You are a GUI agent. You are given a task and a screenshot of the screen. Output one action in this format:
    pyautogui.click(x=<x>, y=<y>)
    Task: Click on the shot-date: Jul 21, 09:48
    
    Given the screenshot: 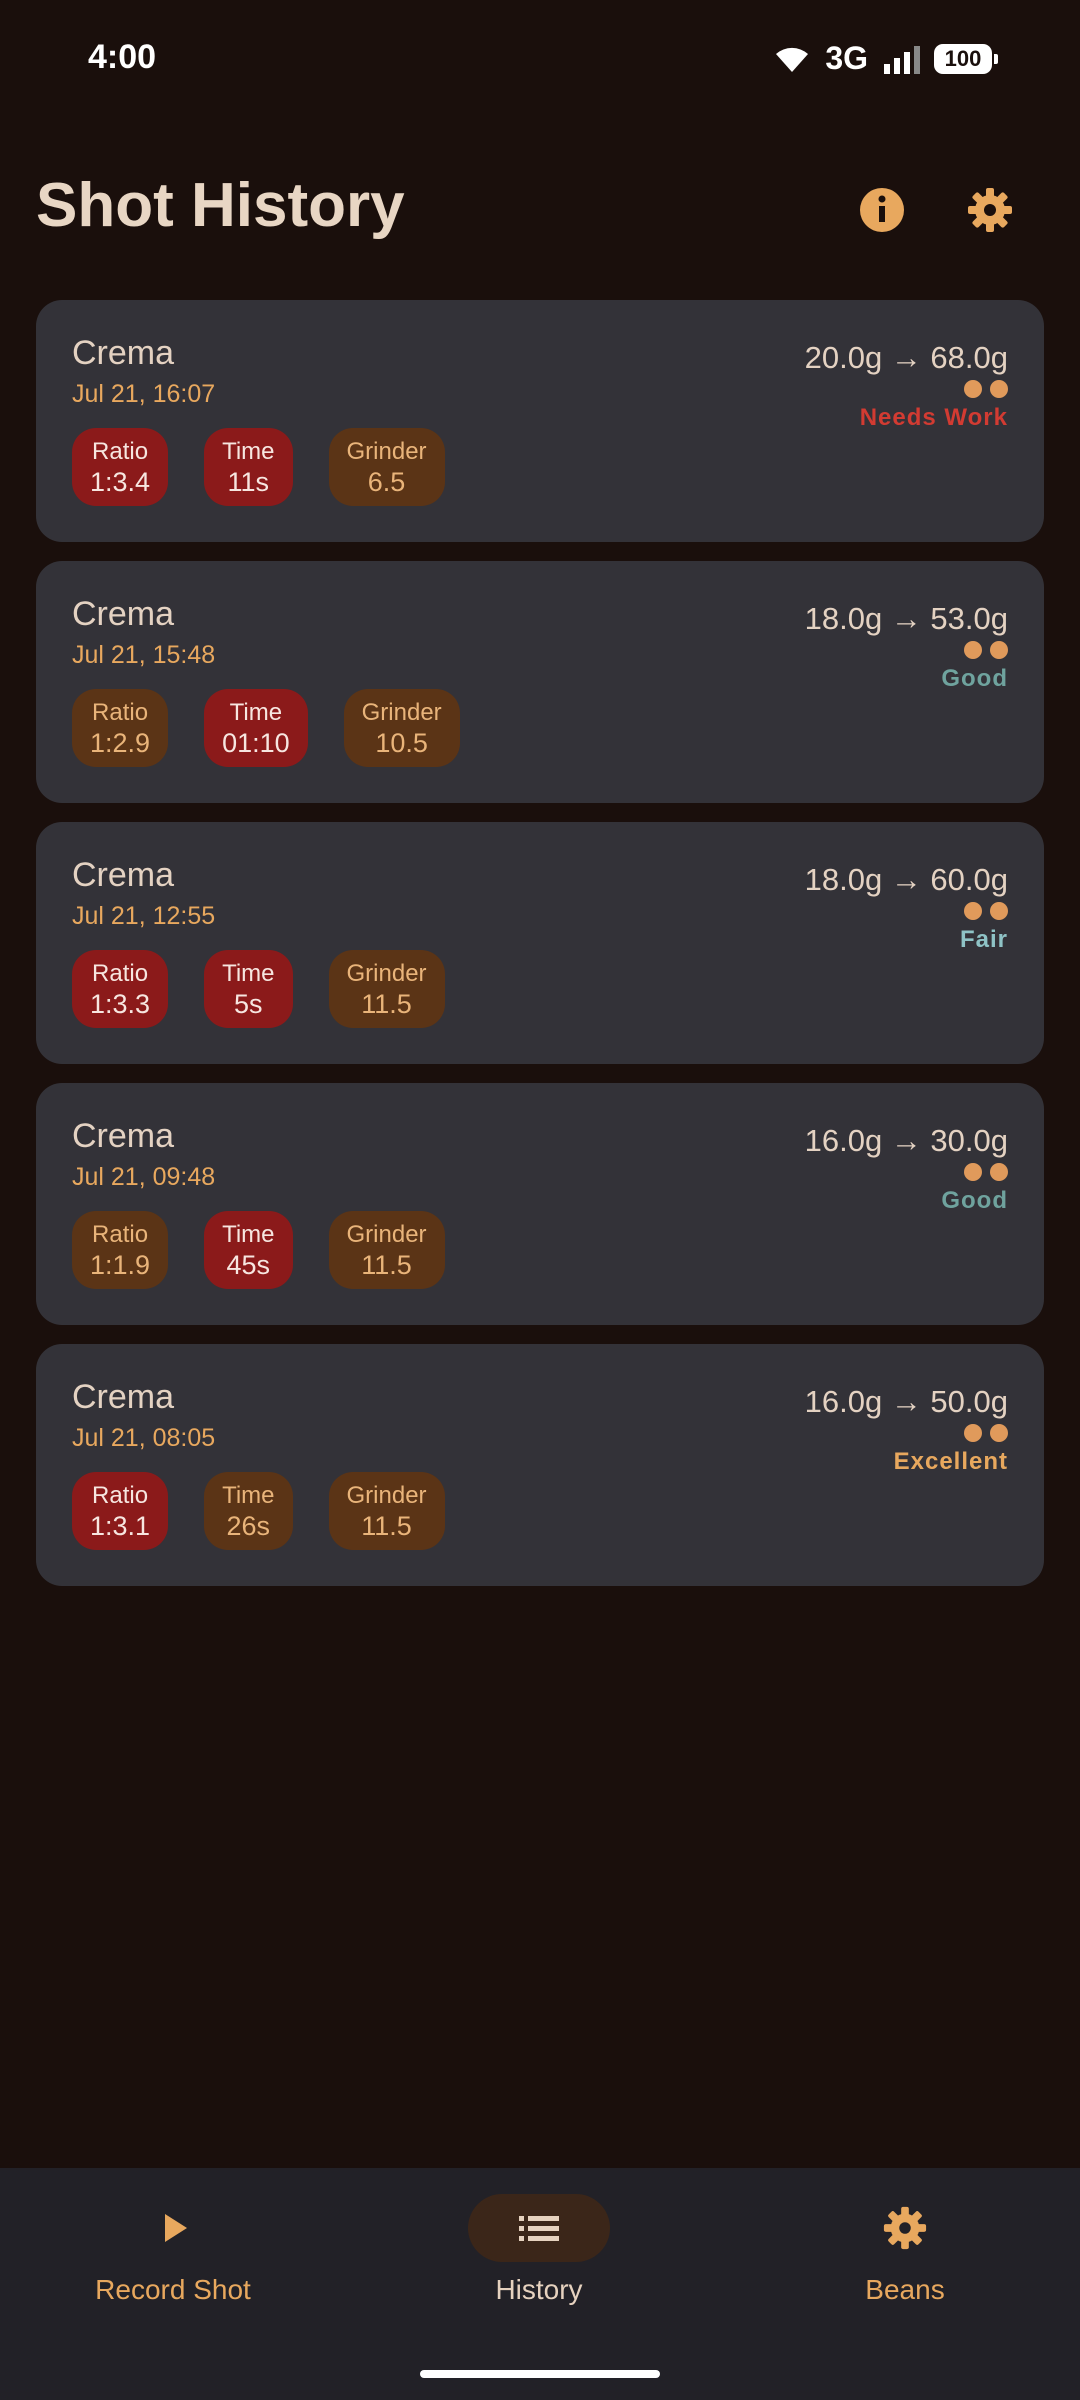 What is the action you would take?
    pyautogui.click(x=144, y=1177)
    